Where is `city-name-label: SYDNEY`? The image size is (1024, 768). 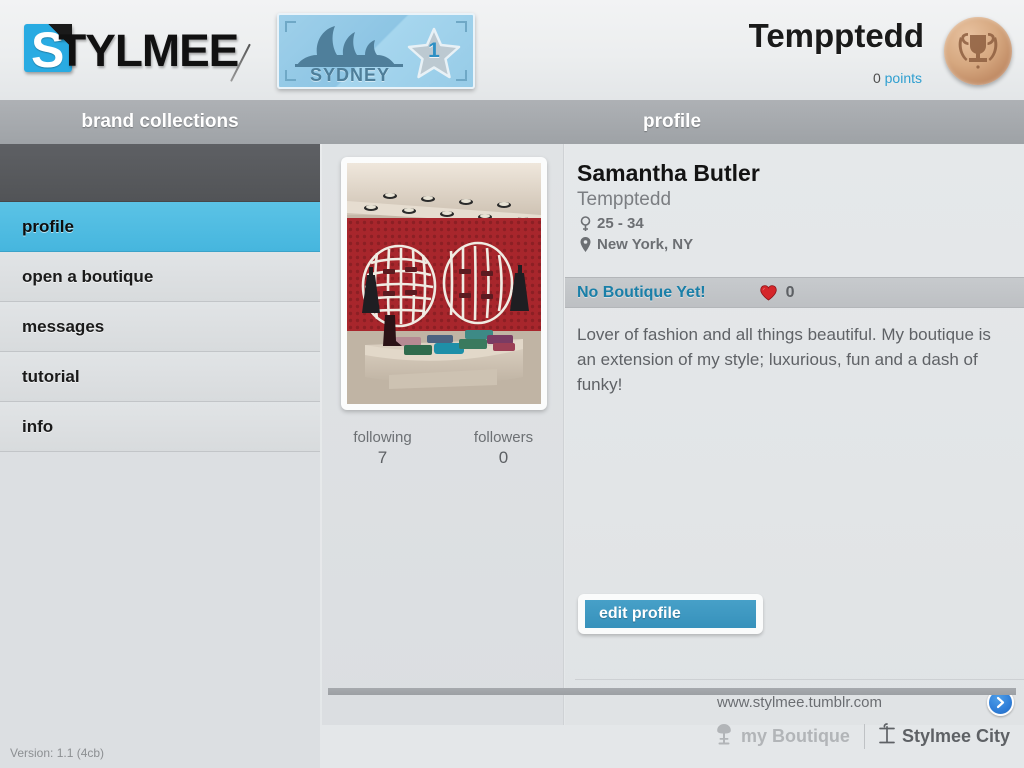 city-name-label: SYDNEY is located at coordinates (350, 75).